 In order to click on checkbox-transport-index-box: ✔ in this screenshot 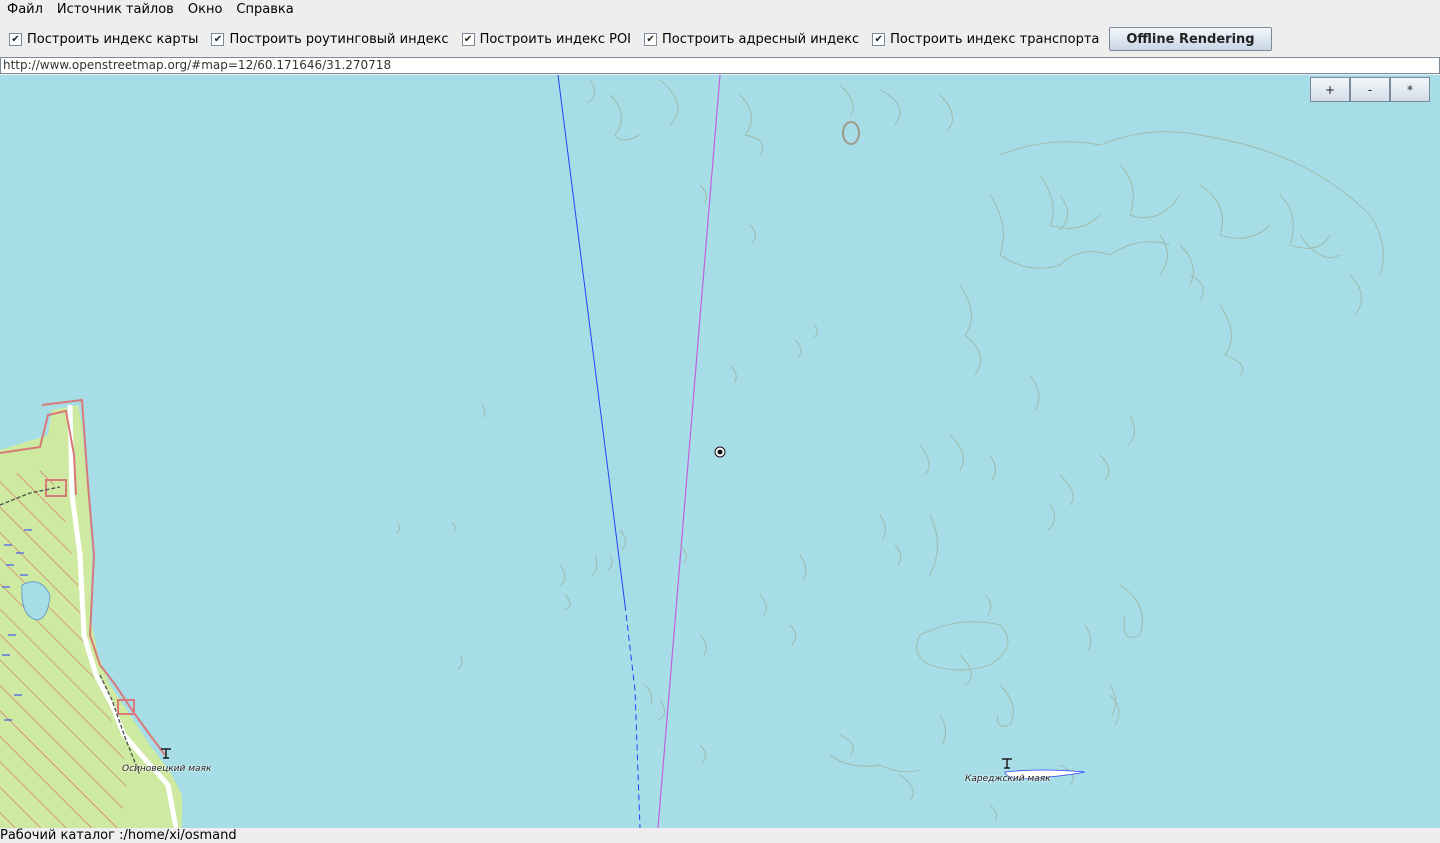, I will do `click(879, 39)`.